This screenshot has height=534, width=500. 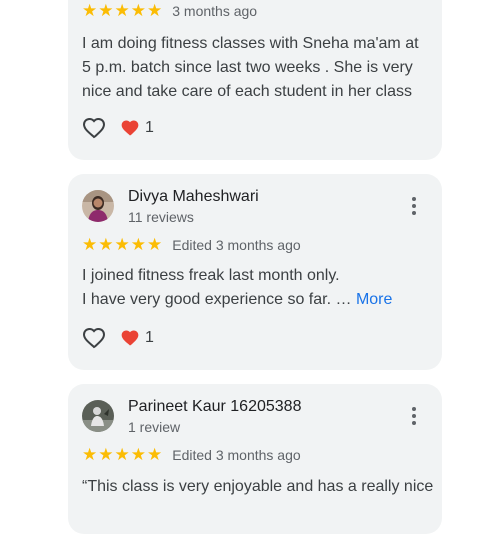 What do you see at coordinates (193, 197) in the screenshot?
I see `reviewer-name: Divya Maheshwari` at bounding box center [193, 197].